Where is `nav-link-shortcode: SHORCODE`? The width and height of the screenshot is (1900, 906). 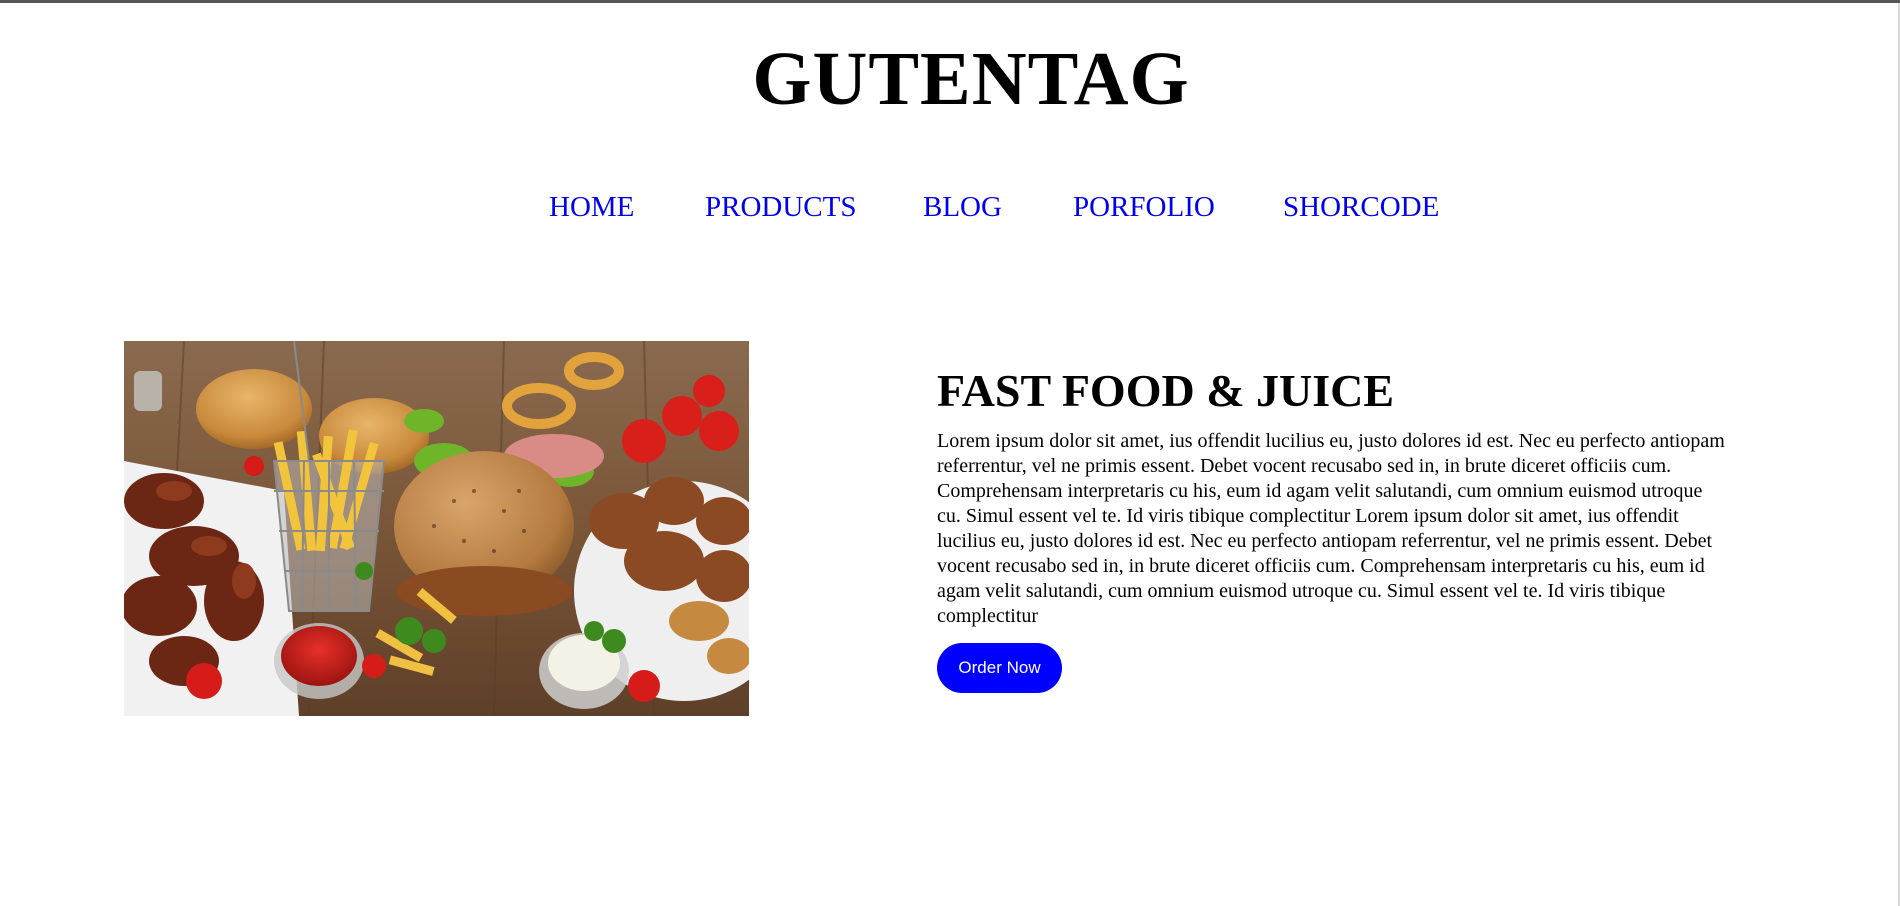 nav-link-shortcode: SHORCODE is located at coordinates (1361, 207).